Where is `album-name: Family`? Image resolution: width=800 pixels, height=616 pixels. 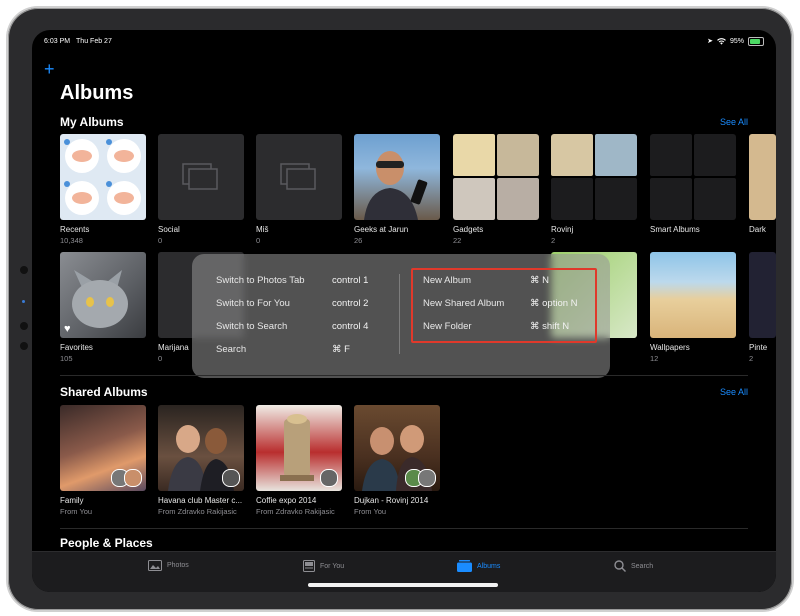 album-name: Family is located at coordinates (72, 500).